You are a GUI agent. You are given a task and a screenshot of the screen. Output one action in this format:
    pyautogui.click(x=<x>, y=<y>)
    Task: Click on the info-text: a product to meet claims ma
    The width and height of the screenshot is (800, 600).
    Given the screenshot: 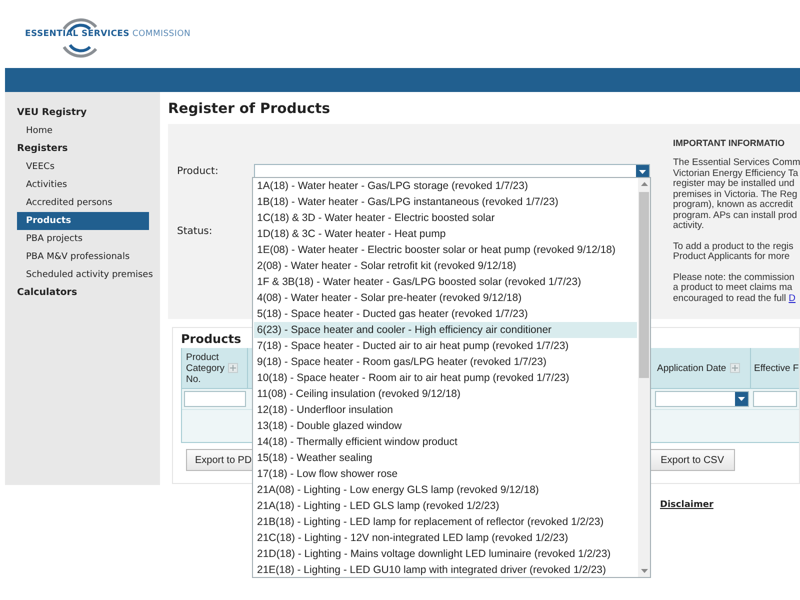 What is the action you would take?
    pyautogui.click(x=732, y=287)
    